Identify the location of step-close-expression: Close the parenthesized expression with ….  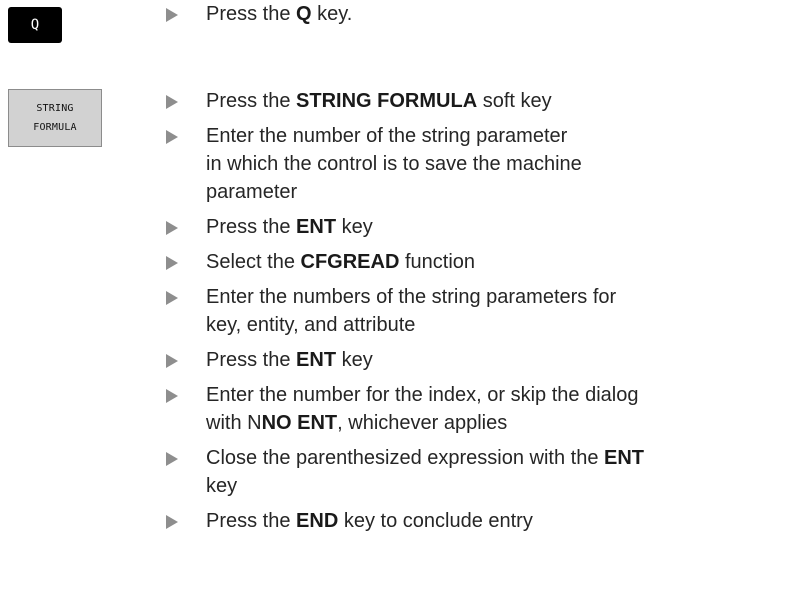
(478, 472).